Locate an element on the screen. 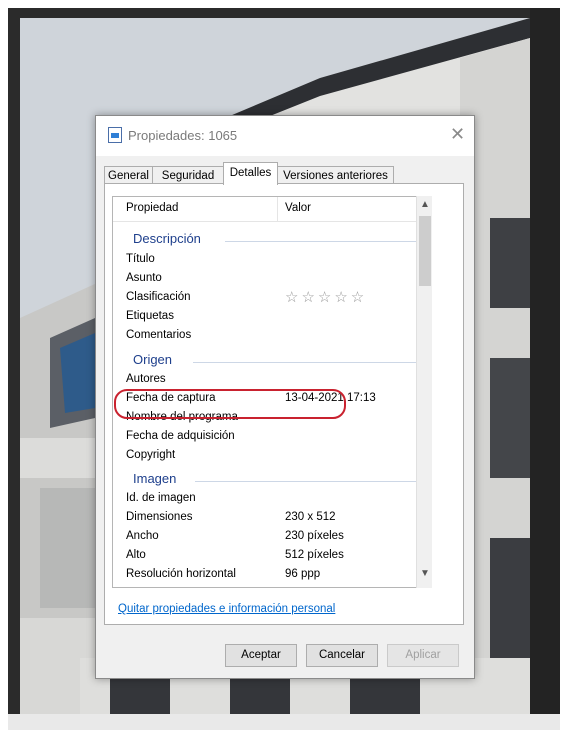 The width and height of the screenshot is (568, 730). list-item: Fecha de adquisición is located at coordinates (268, 437).